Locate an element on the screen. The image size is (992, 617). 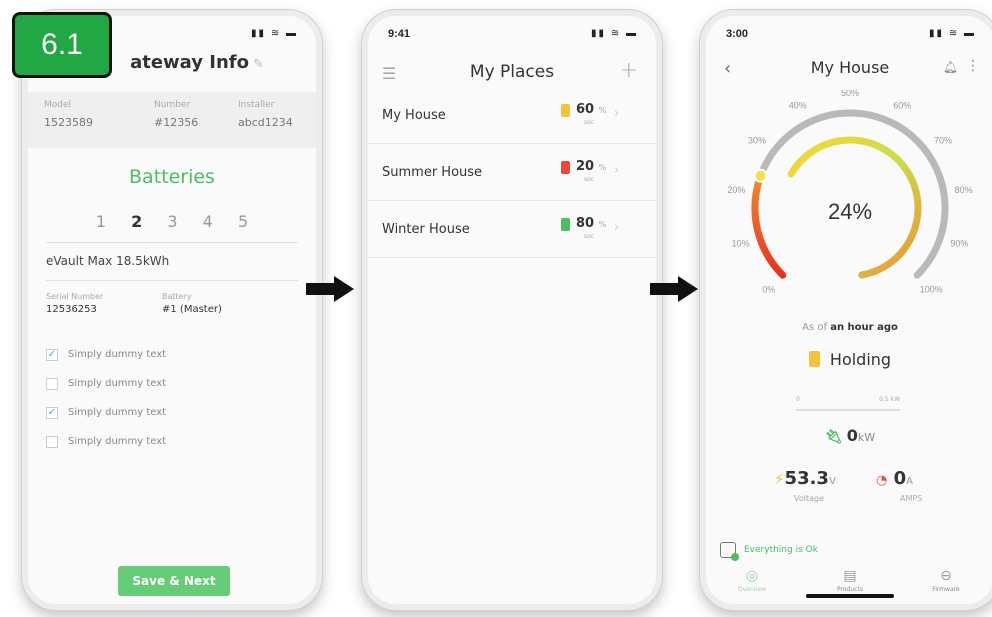
tab-overview: ◎ Overview is located at coordinates (752, 580).